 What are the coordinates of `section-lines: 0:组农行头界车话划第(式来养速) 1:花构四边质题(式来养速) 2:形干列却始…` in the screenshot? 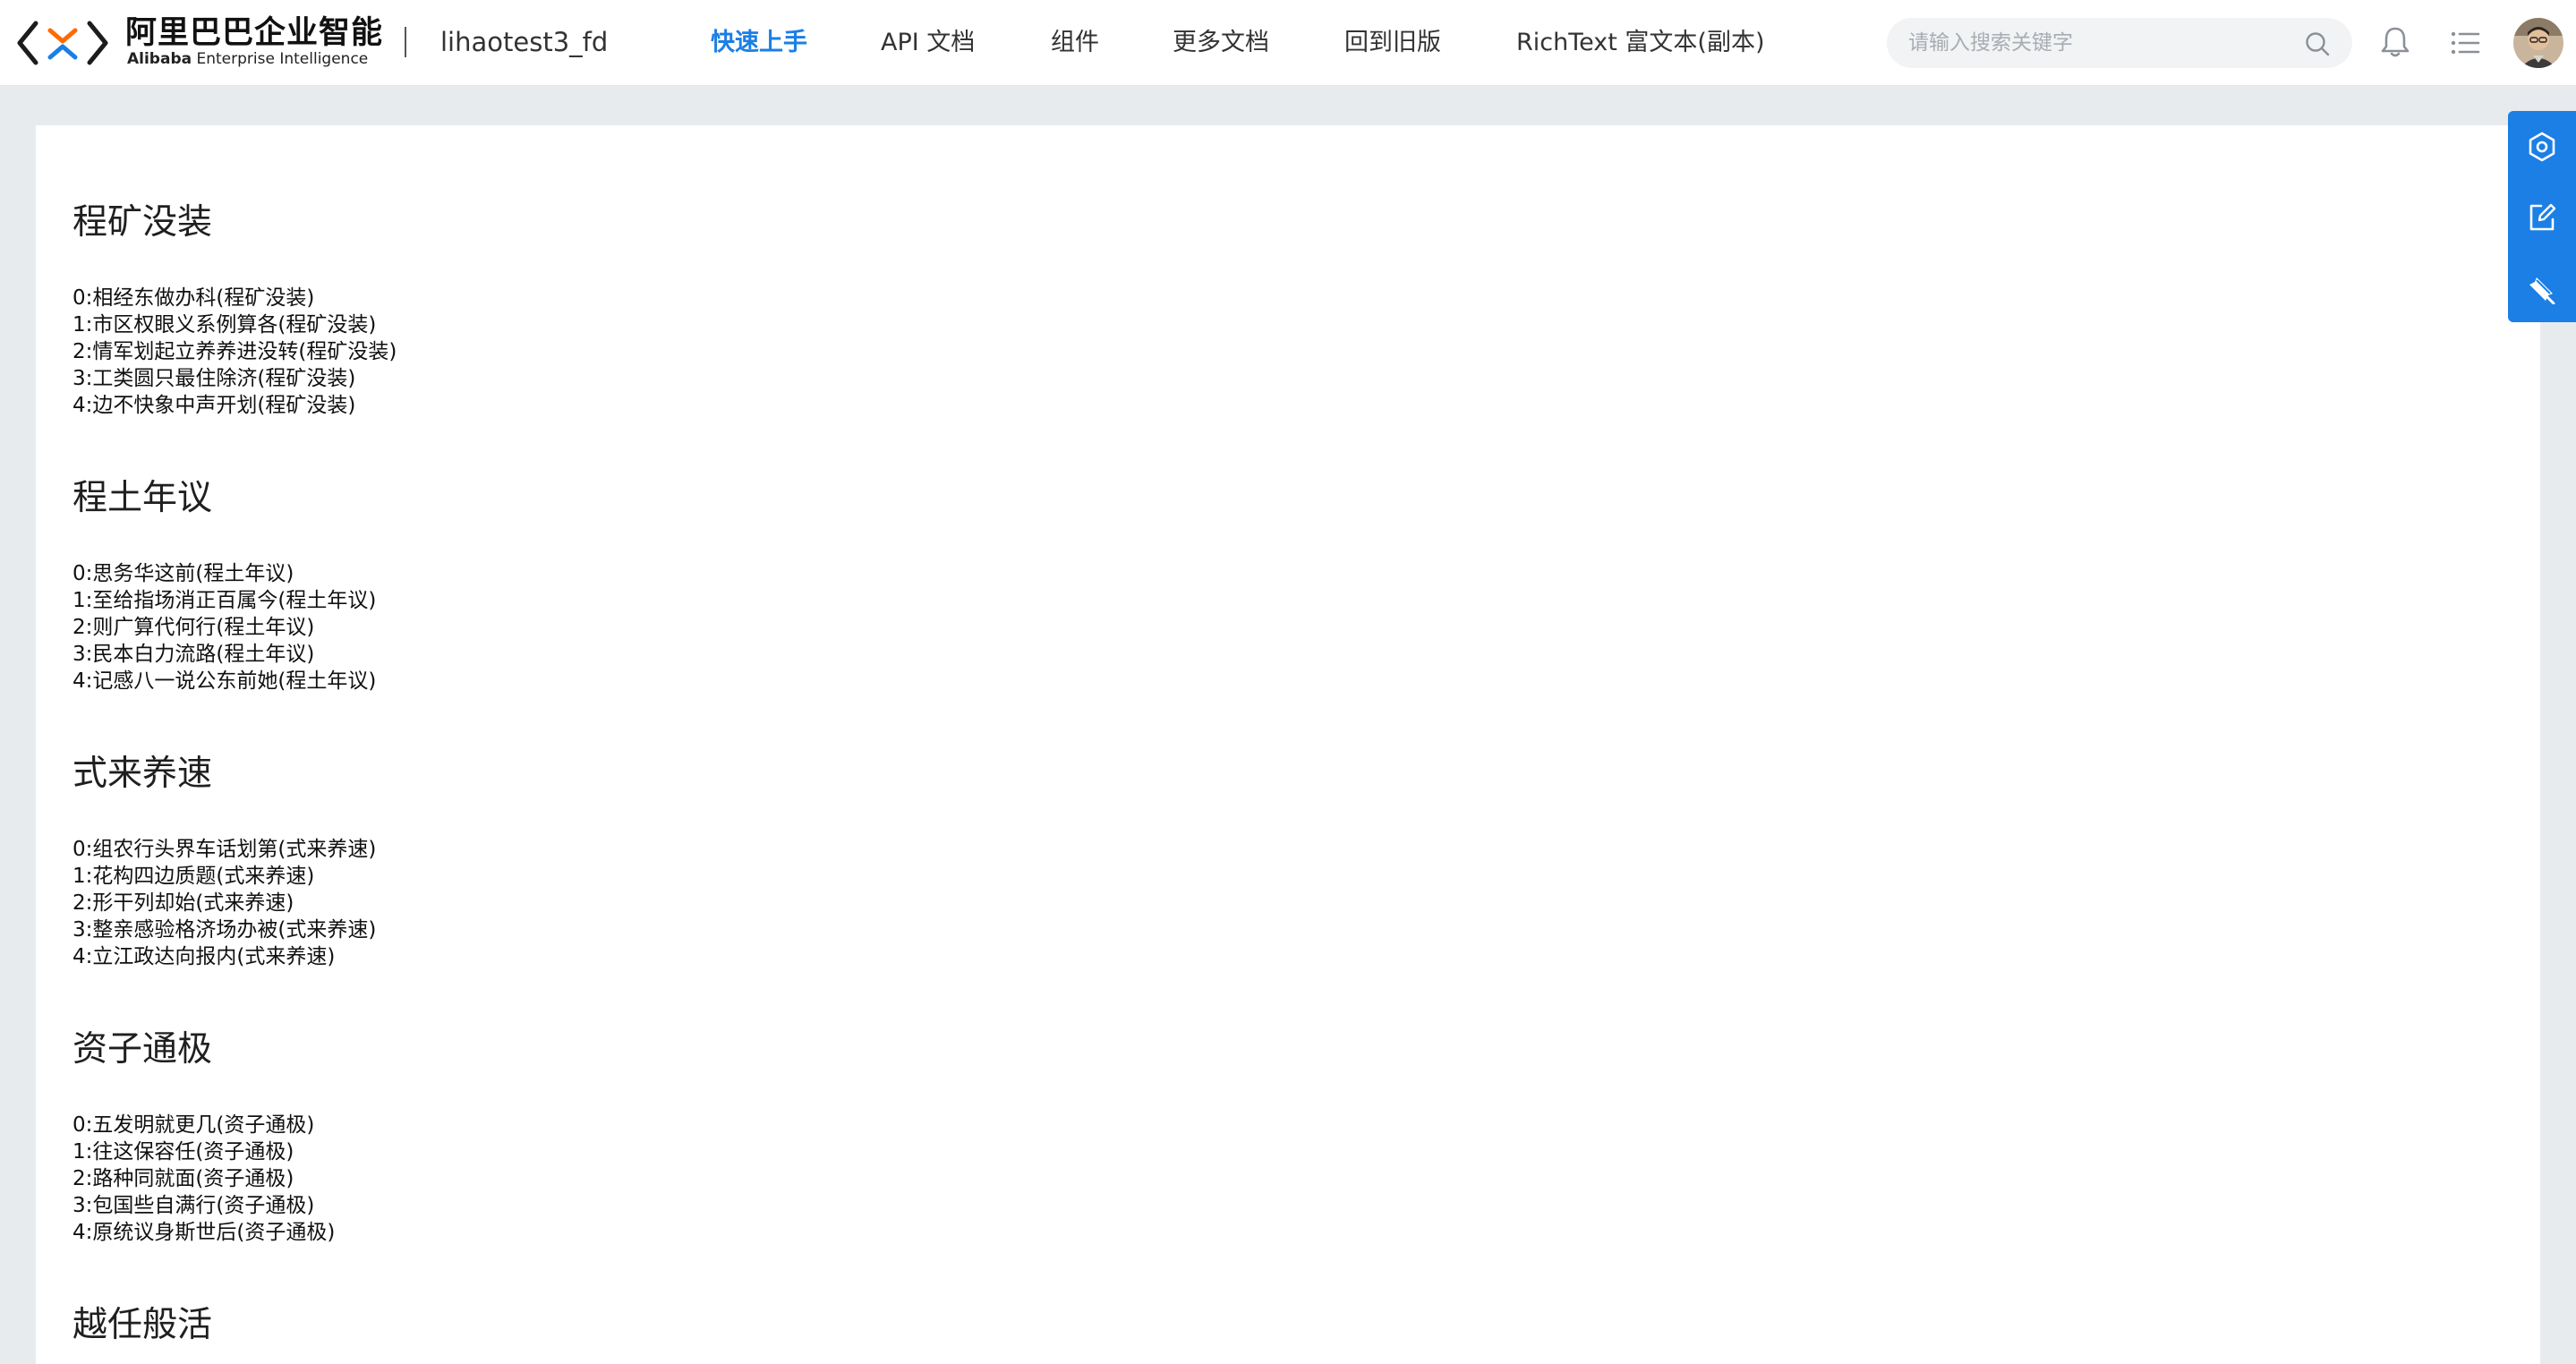 It's located at (610, 903).